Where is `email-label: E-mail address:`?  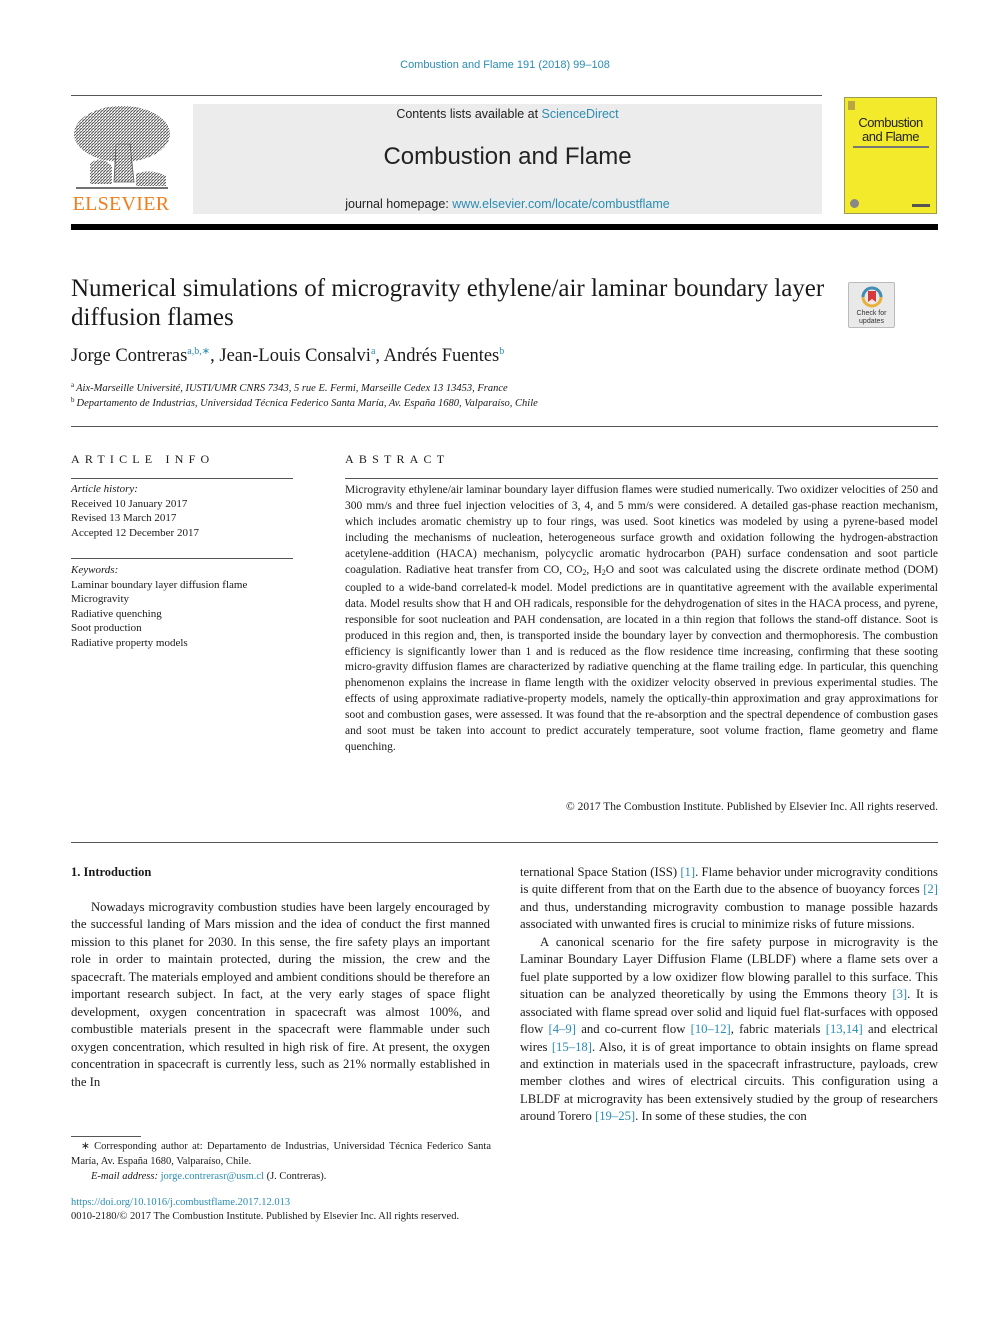
email-label: E-mail address: is located at coordinates (124, 1176).